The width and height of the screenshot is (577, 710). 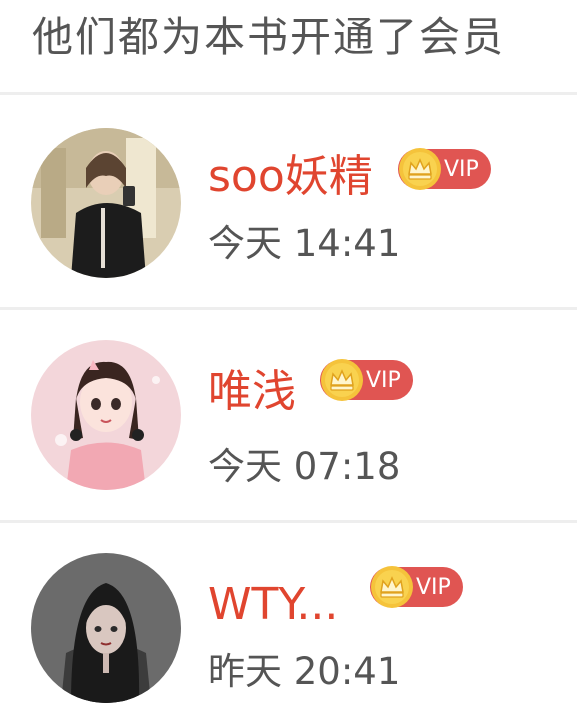 I want to click on section-header: 他们都为本书开通了会员, so click(x=288, y=46).